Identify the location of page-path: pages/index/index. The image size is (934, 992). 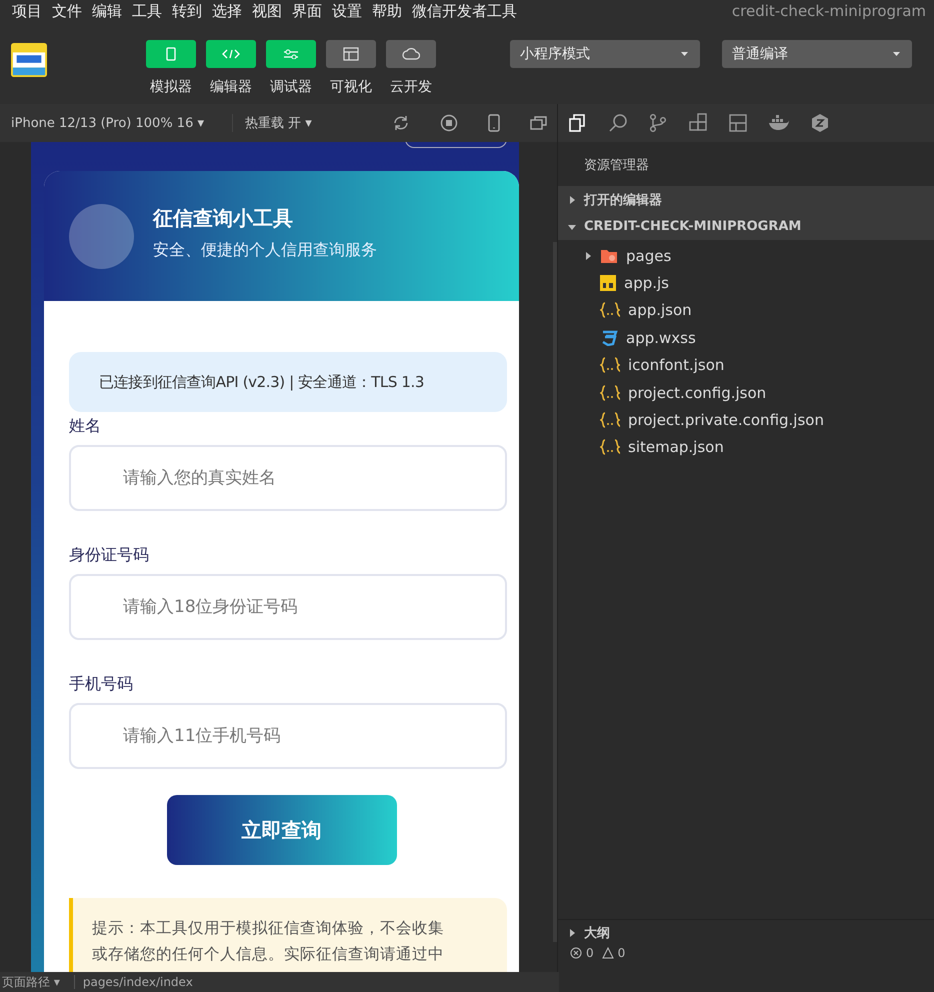
(133, 982).